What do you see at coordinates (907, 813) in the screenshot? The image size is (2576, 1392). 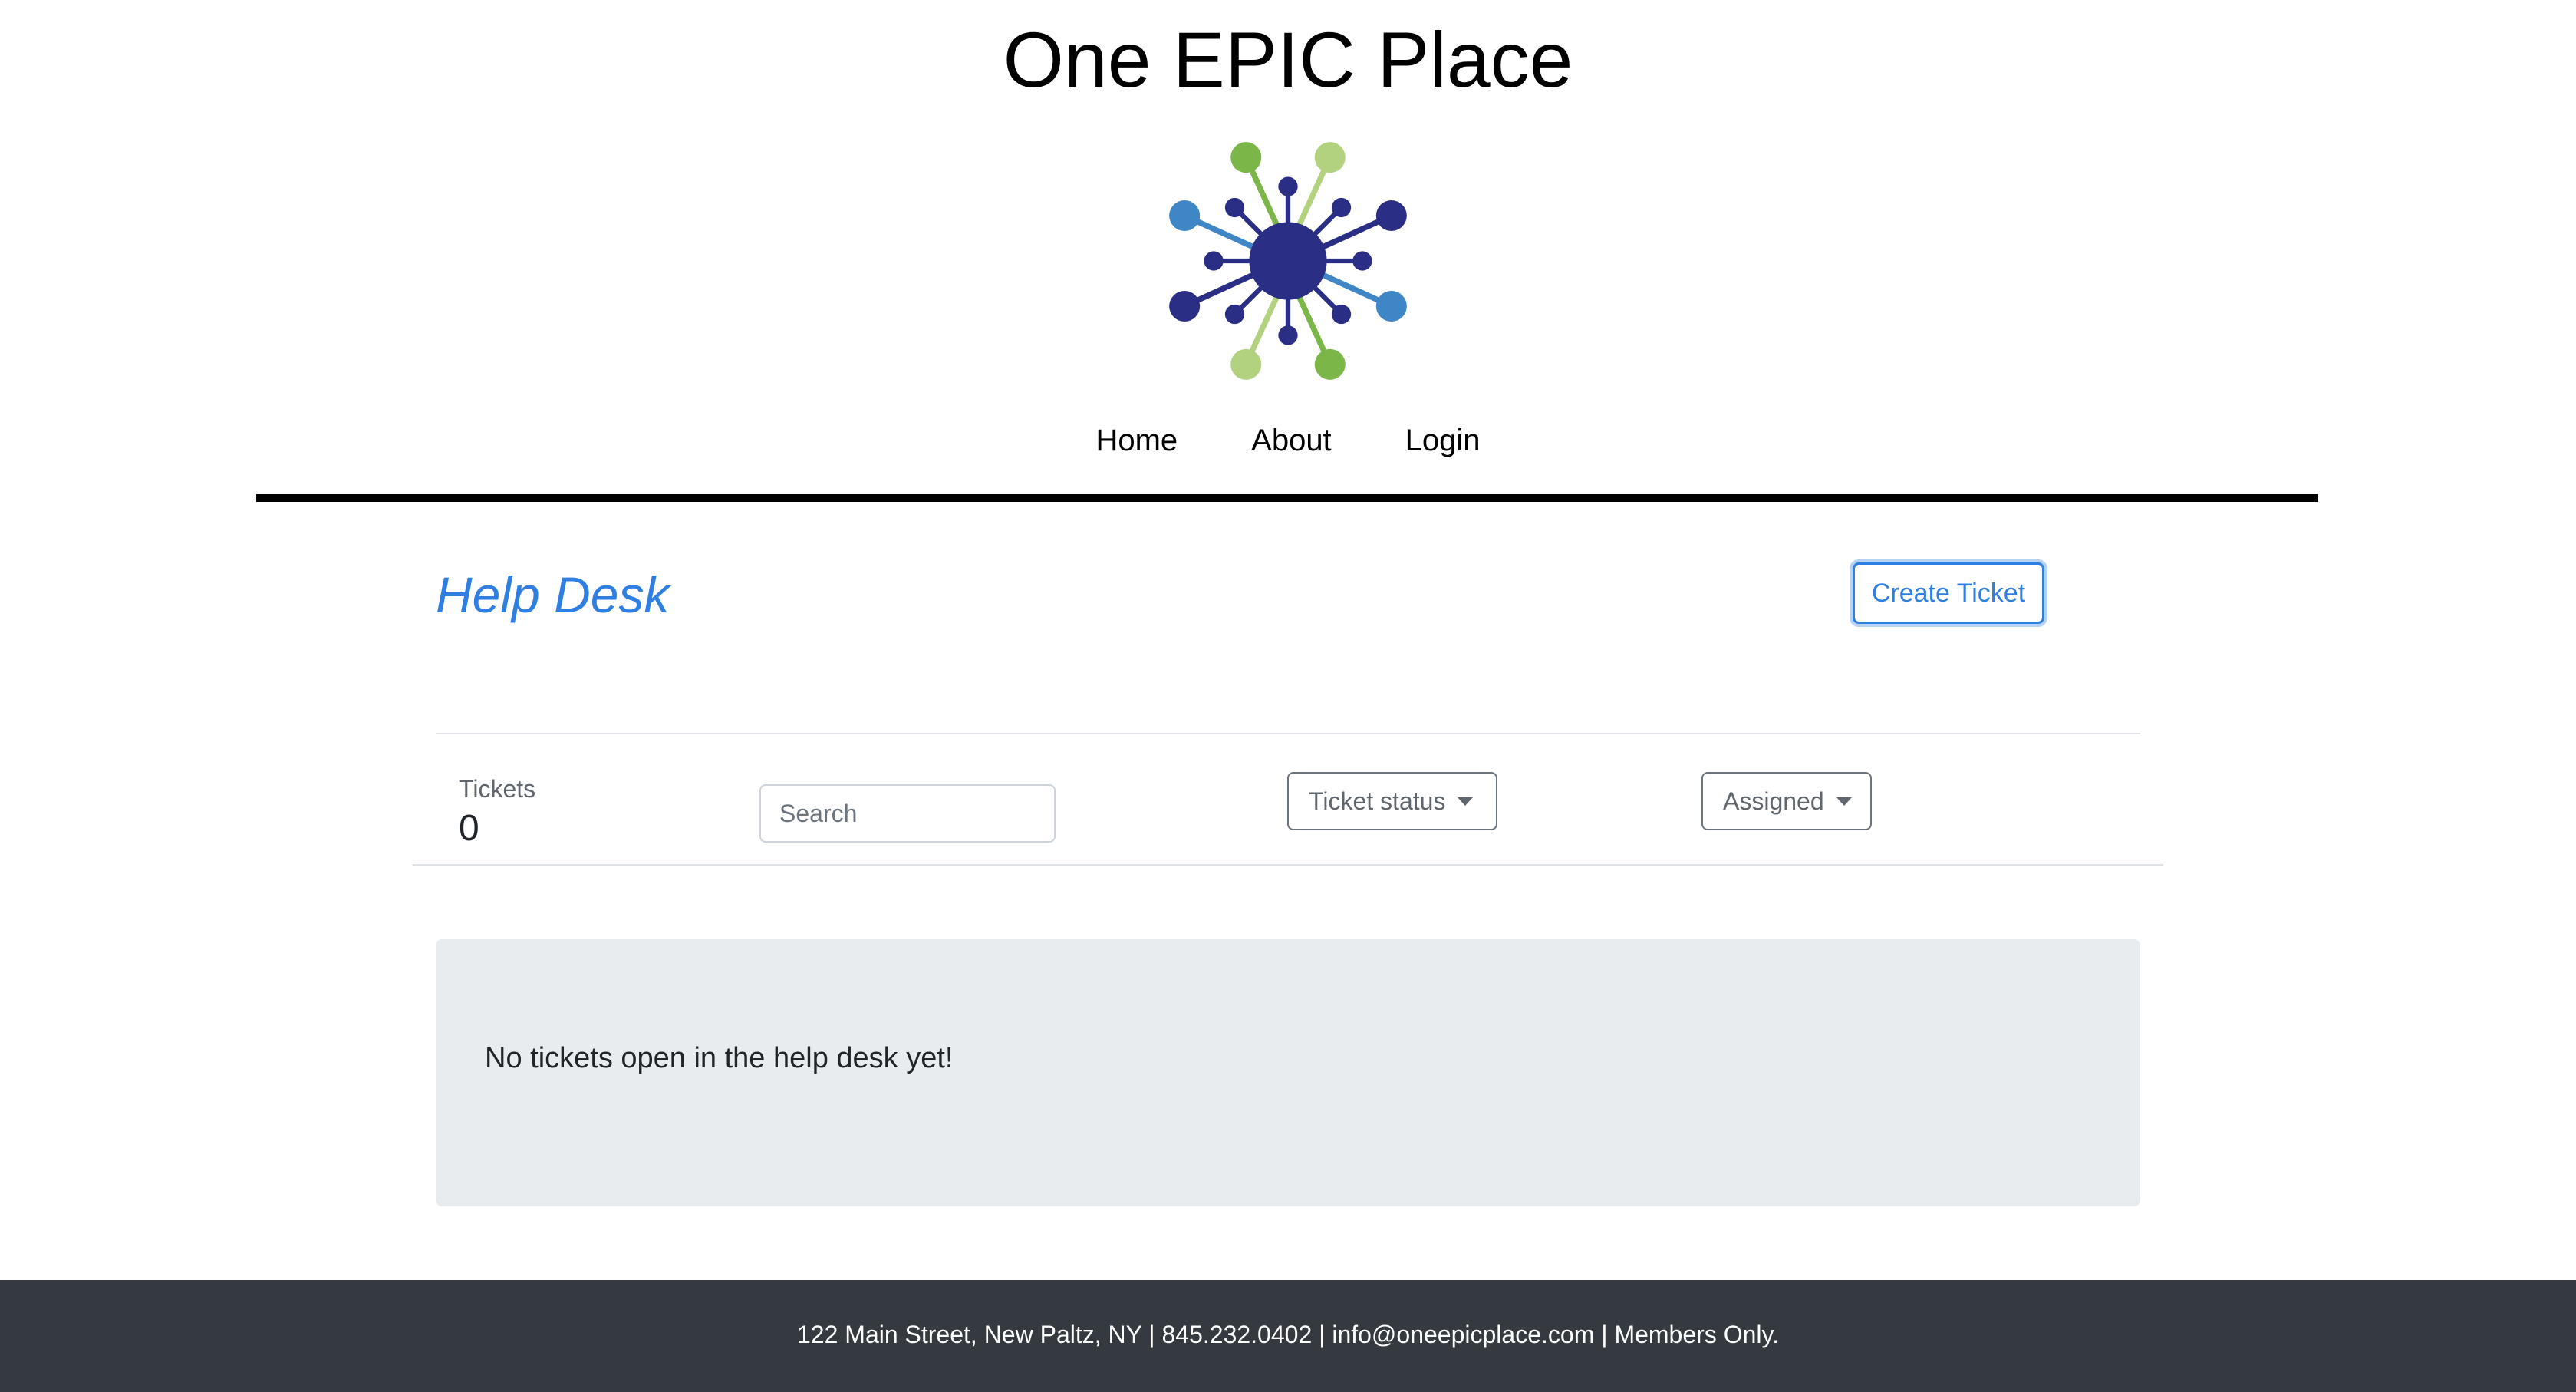 I see `search-input` at bounding box center [907, 813].